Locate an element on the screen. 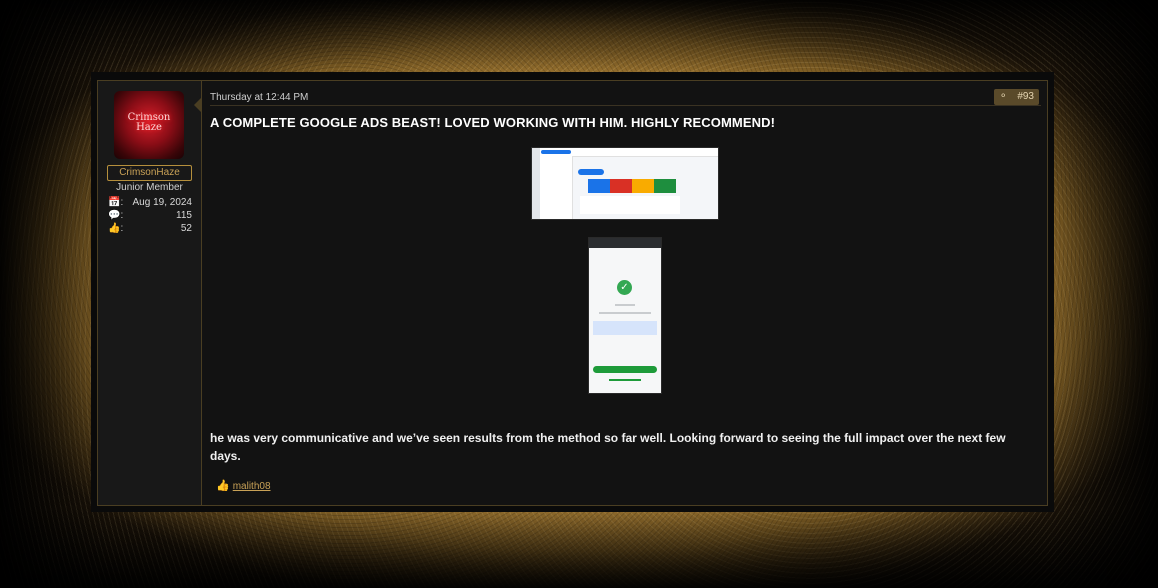 The image size is (1158, 588). phone-green-link is located at coordinates (625, 380).